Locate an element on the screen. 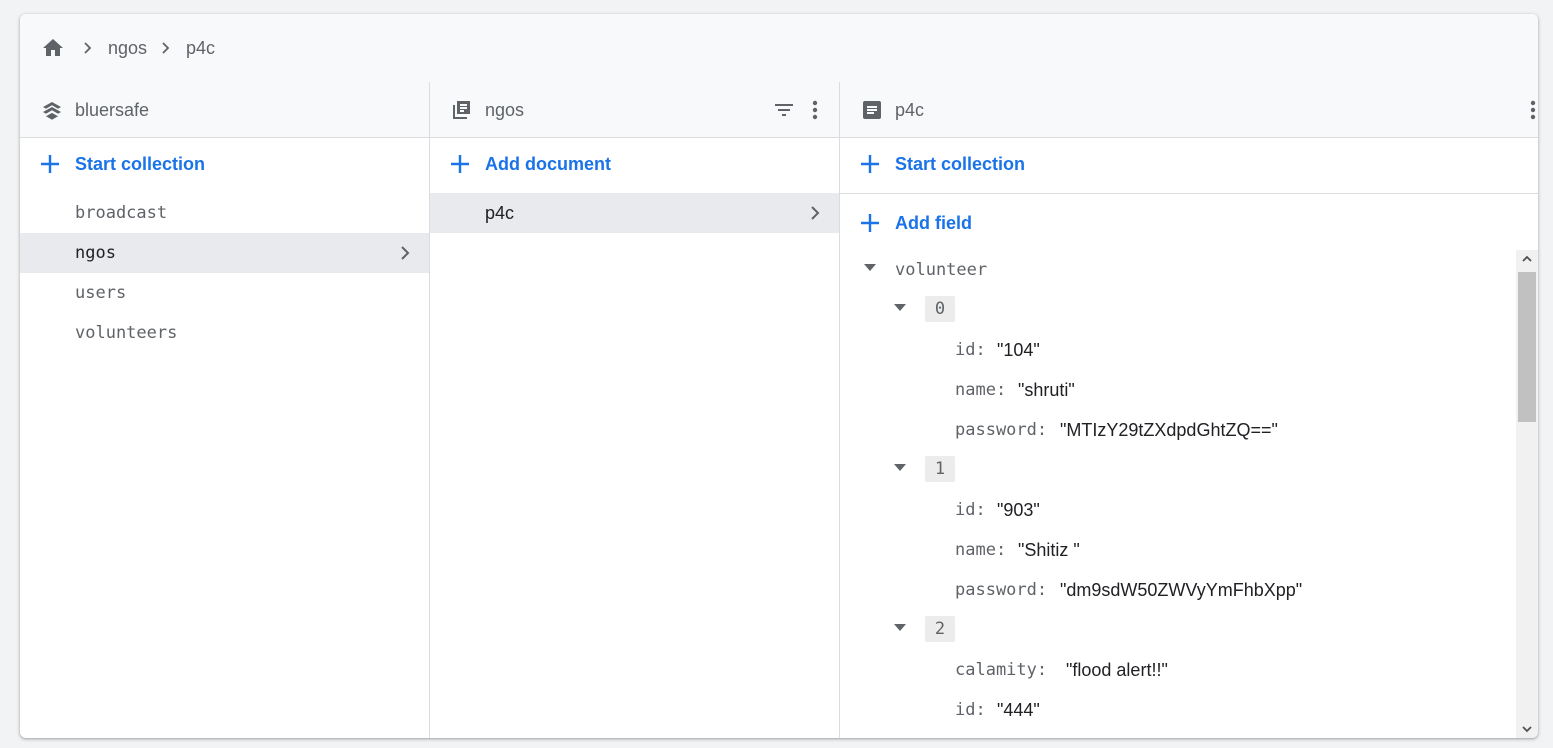 This screenshot has width=1553, height=748. field-value: "shruti" is located at coordinates (1046, 390).